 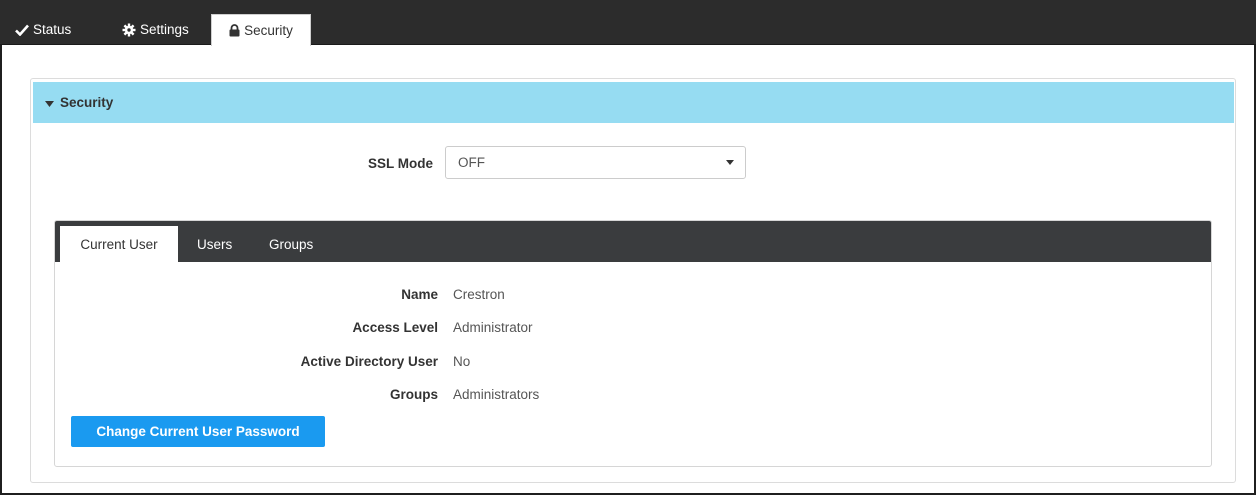 I want to click on tab-security-label: Security, so click(x=268, y=30).